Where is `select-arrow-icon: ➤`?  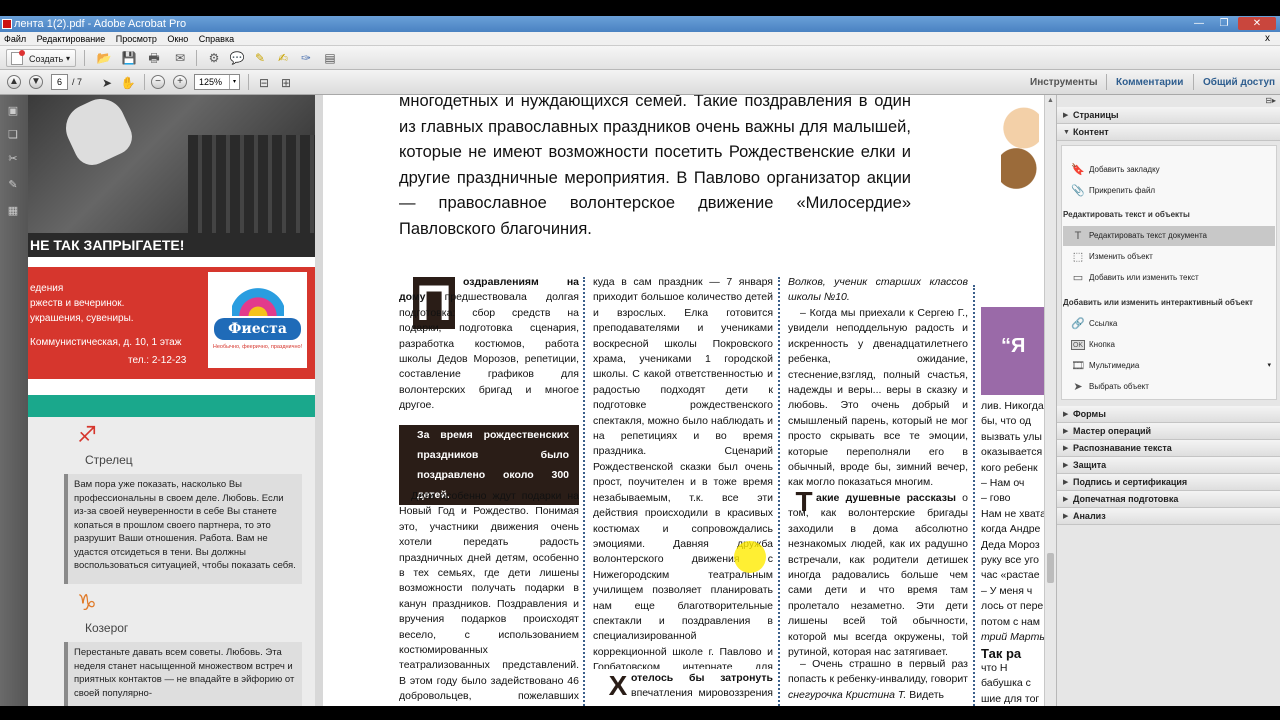 select-arrow-icon: ➤ is located at coordinates (107, 83).